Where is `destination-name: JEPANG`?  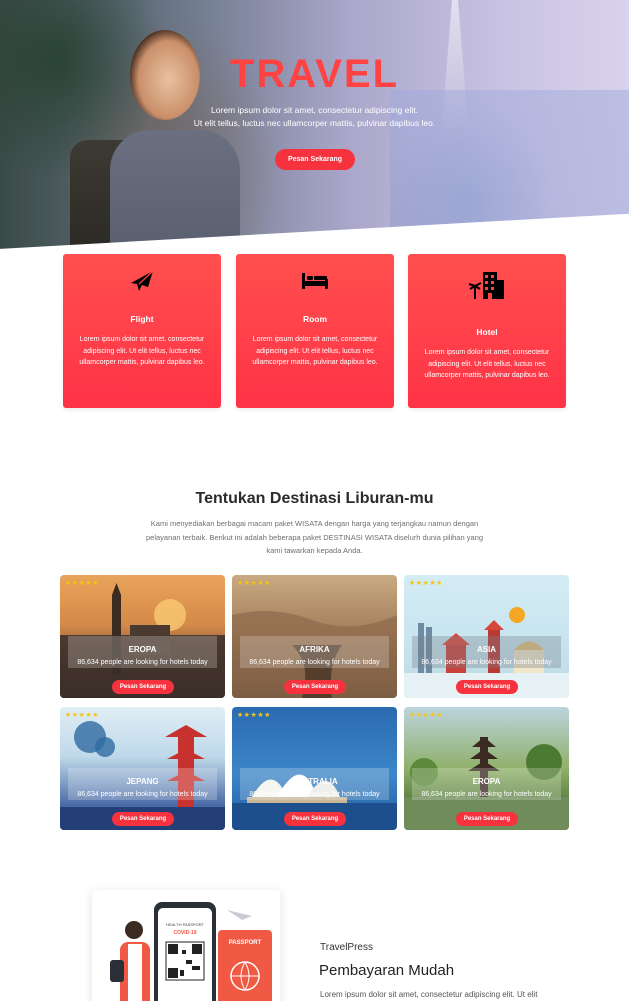
destination-name: JEPANG is located at coordinates (142, 781).